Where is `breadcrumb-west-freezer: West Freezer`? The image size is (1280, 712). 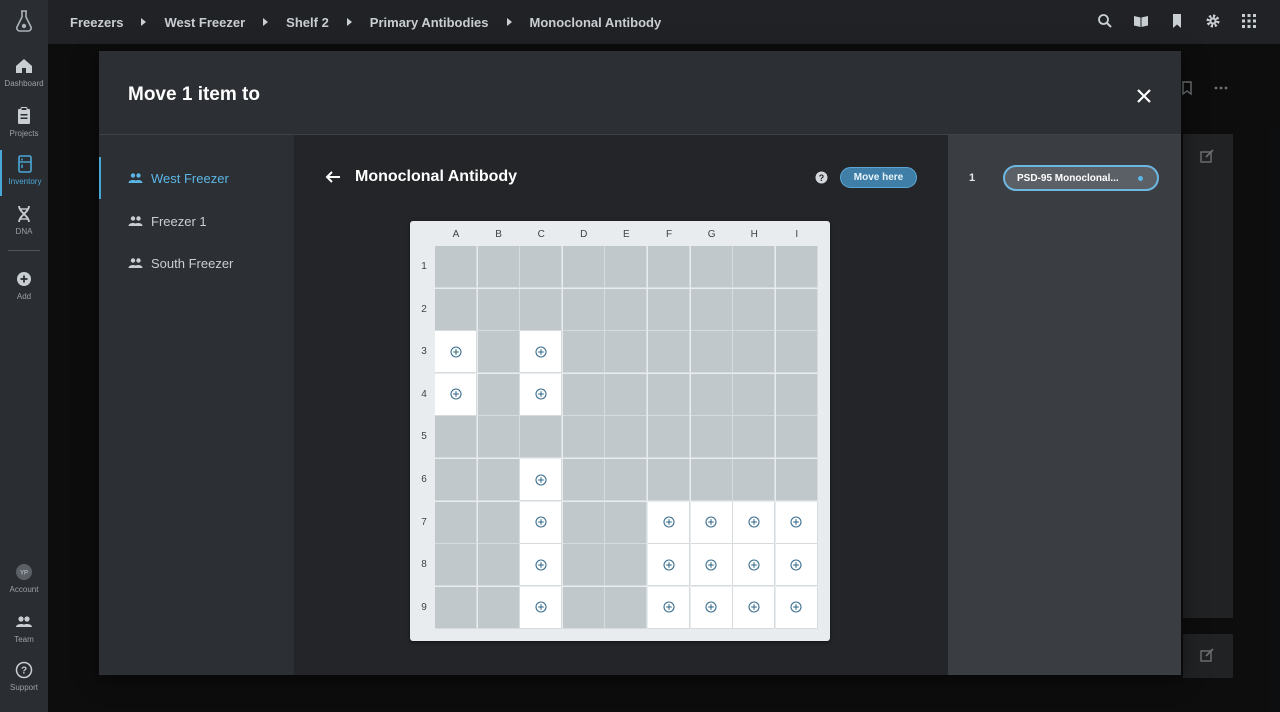
breadcrumb-west-freezer: West Freezer is located at coordinates (204, 22).